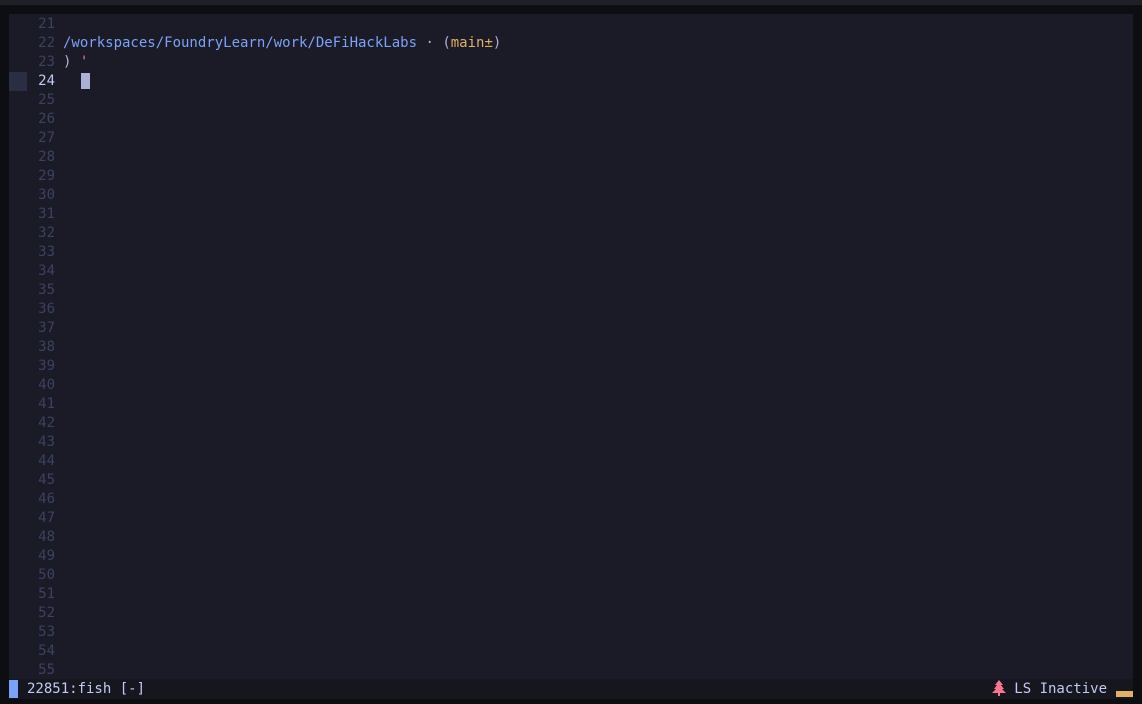 This screenshot has height=704, width=1142. I want to click on line-number: 21, so click(46, 24).